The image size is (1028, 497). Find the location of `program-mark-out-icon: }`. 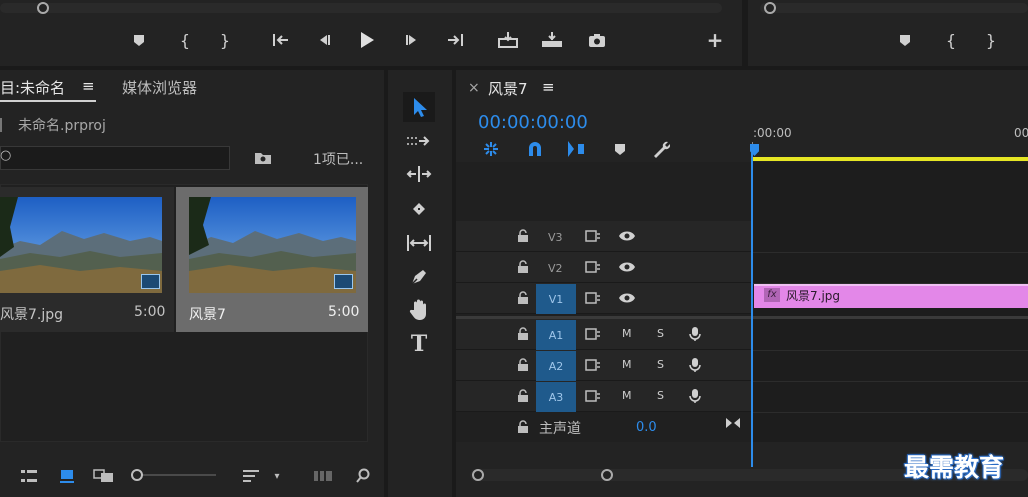

program-mark-out-icon: } is located at coordinates (991, 40).